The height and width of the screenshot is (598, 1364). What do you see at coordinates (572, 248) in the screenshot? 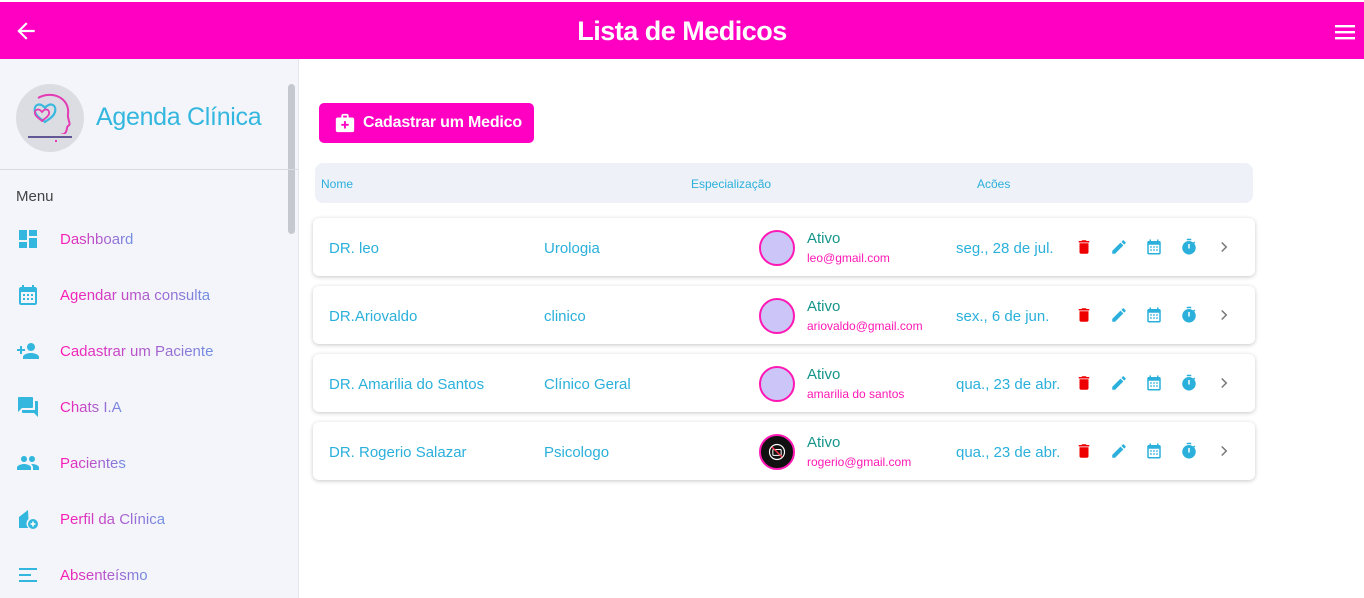
I see `doctor-specialty: Urologia` at bounding box center [572, 248].